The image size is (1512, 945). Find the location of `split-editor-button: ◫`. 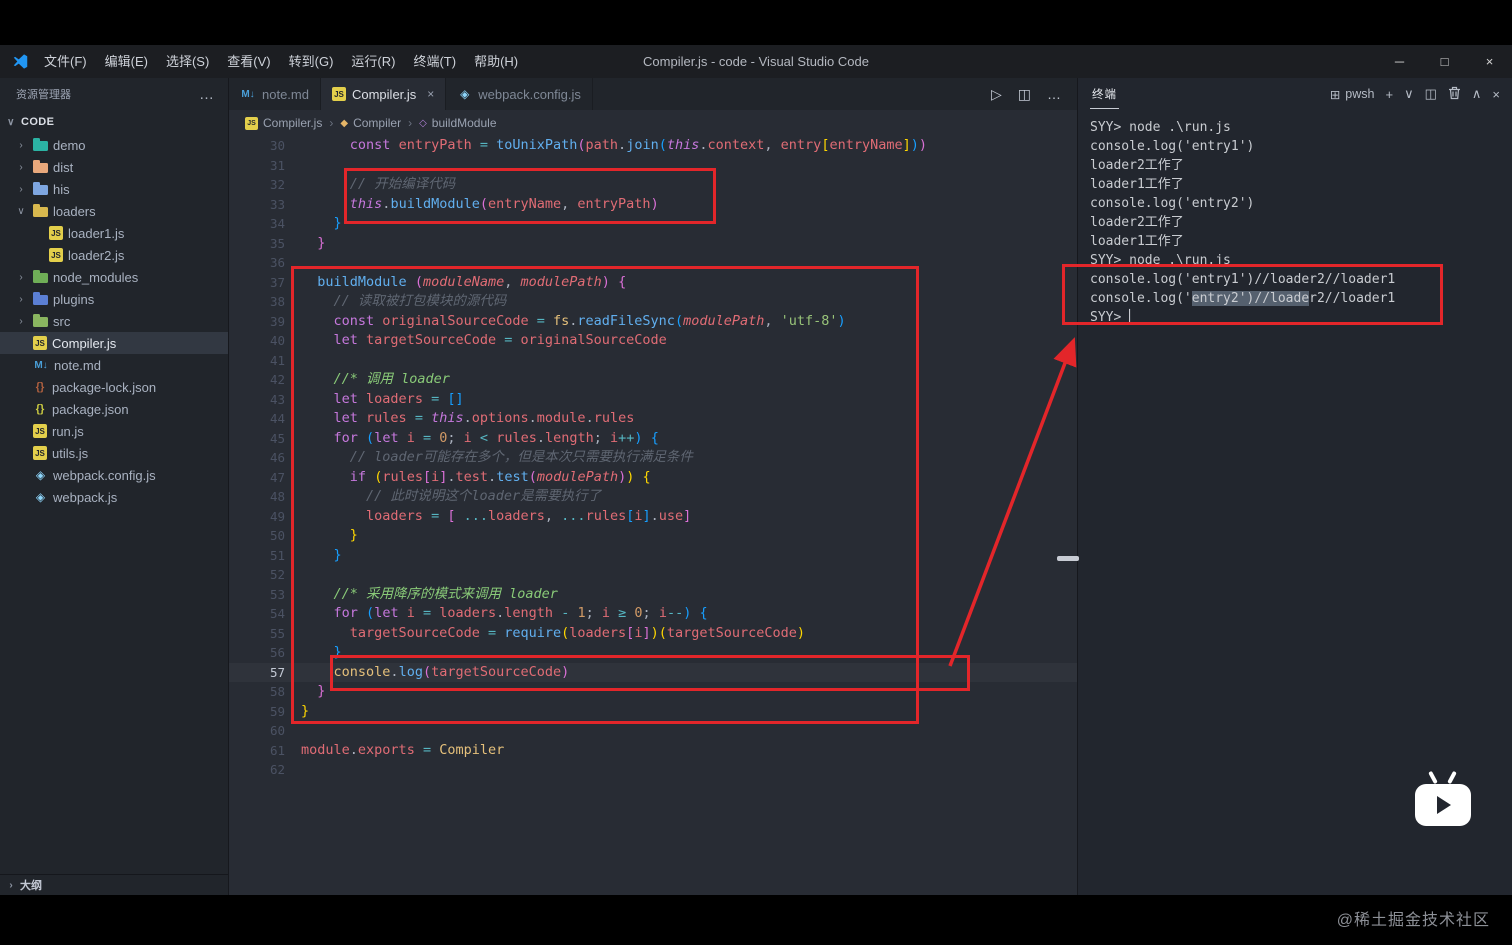

split-editor-button: ◫ is located at coordinates (1024, 94).